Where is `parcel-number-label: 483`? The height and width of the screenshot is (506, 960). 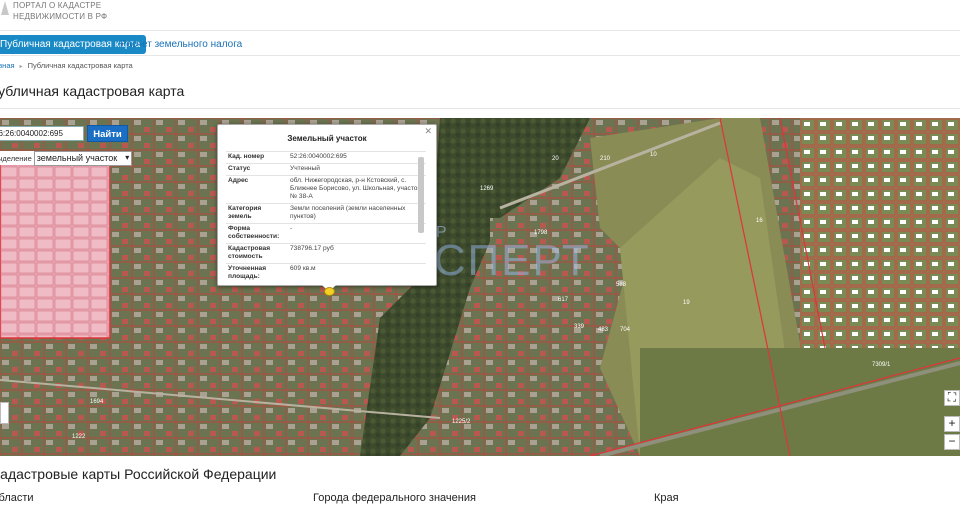 parcel-number-label: 483 is located at coordinates (603, 330).